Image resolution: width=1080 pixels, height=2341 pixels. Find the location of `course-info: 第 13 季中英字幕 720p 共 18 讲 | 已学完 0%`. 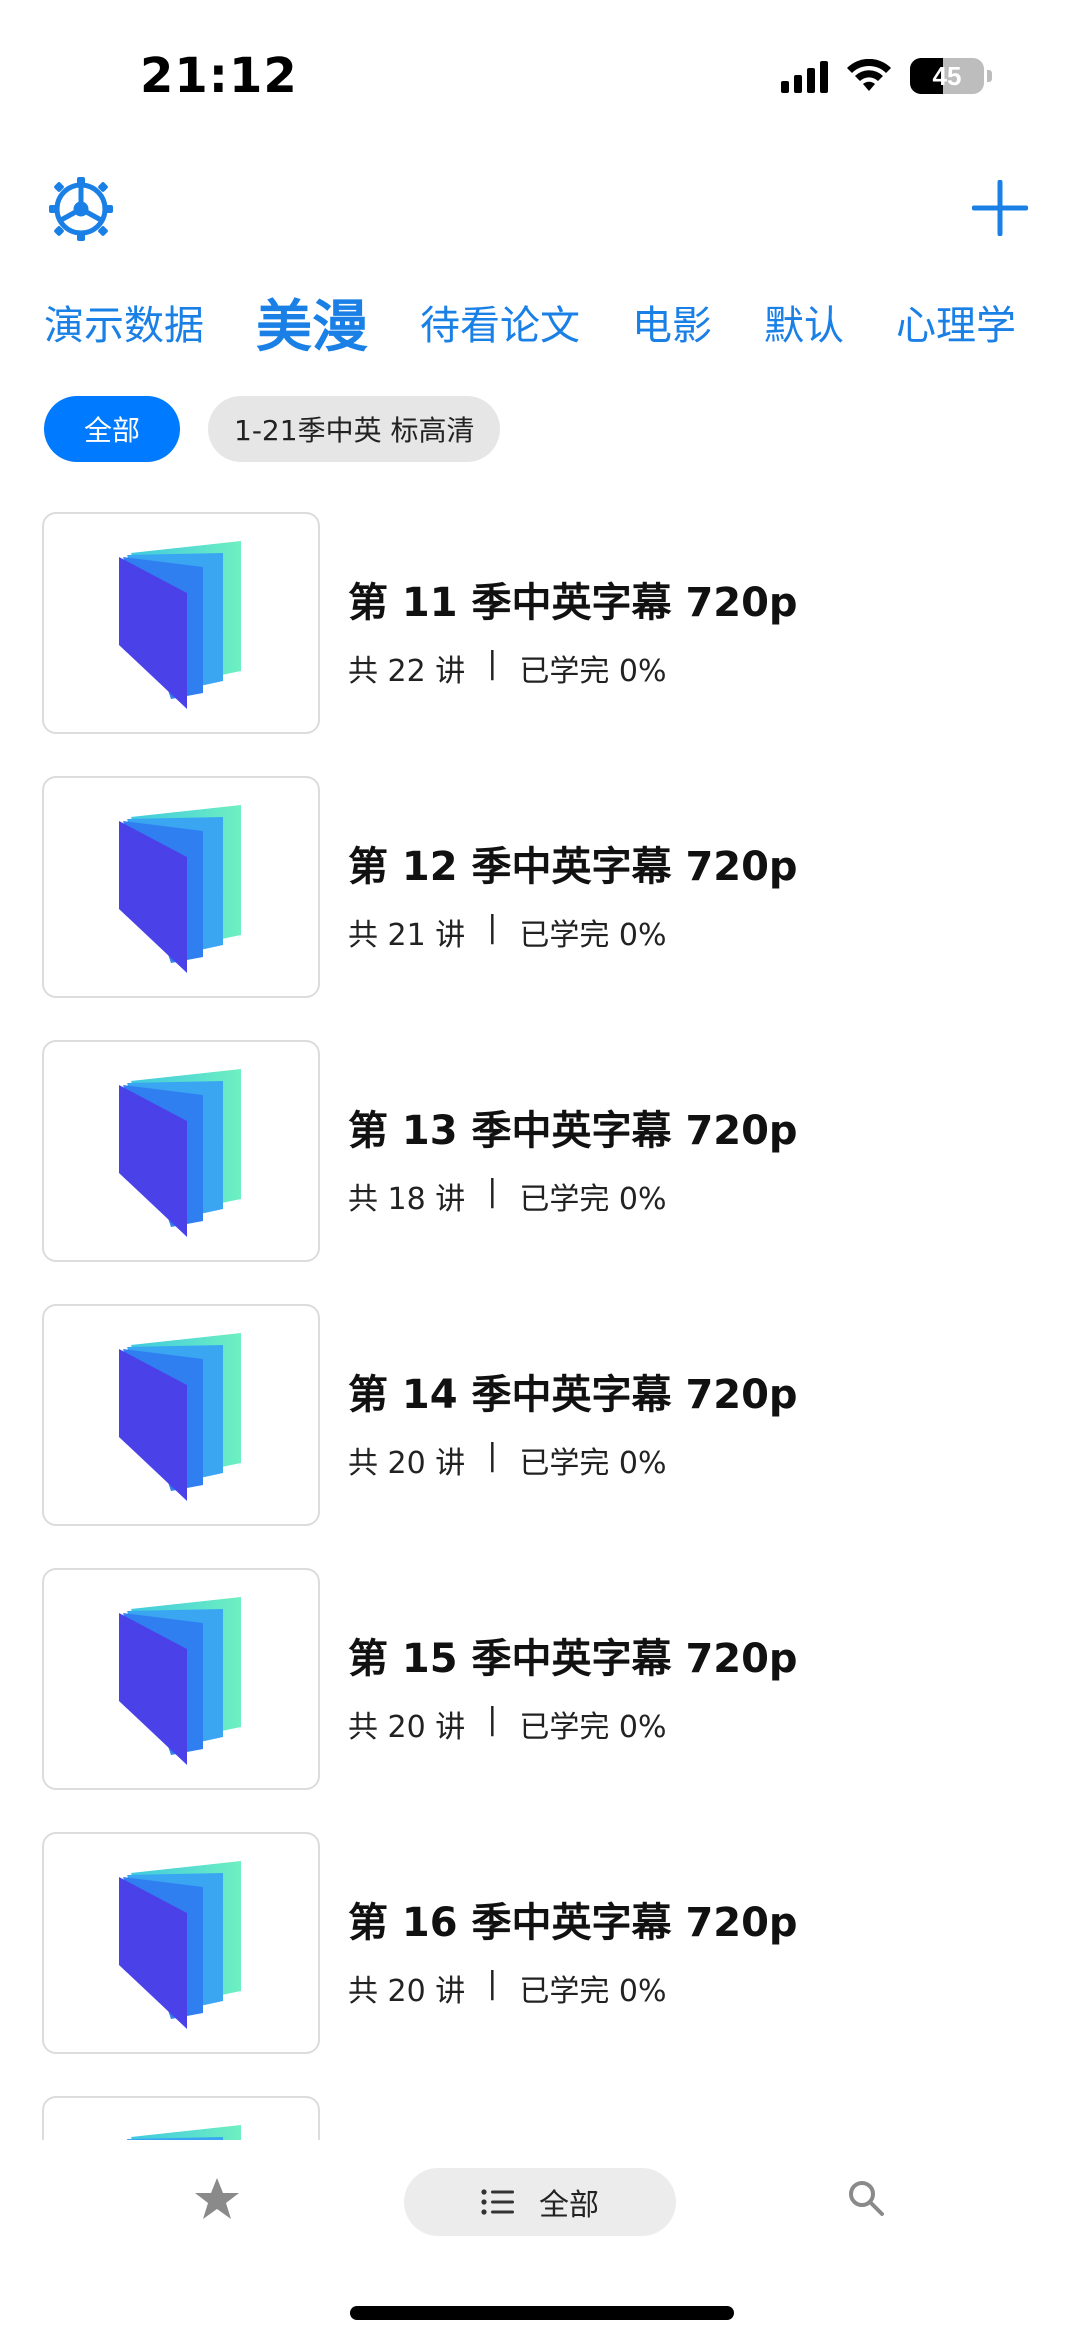

course-info: 第 13 季中英字幕 720p 共 18 讲 | 已学完 0% is located at coordinates (573, 1129).